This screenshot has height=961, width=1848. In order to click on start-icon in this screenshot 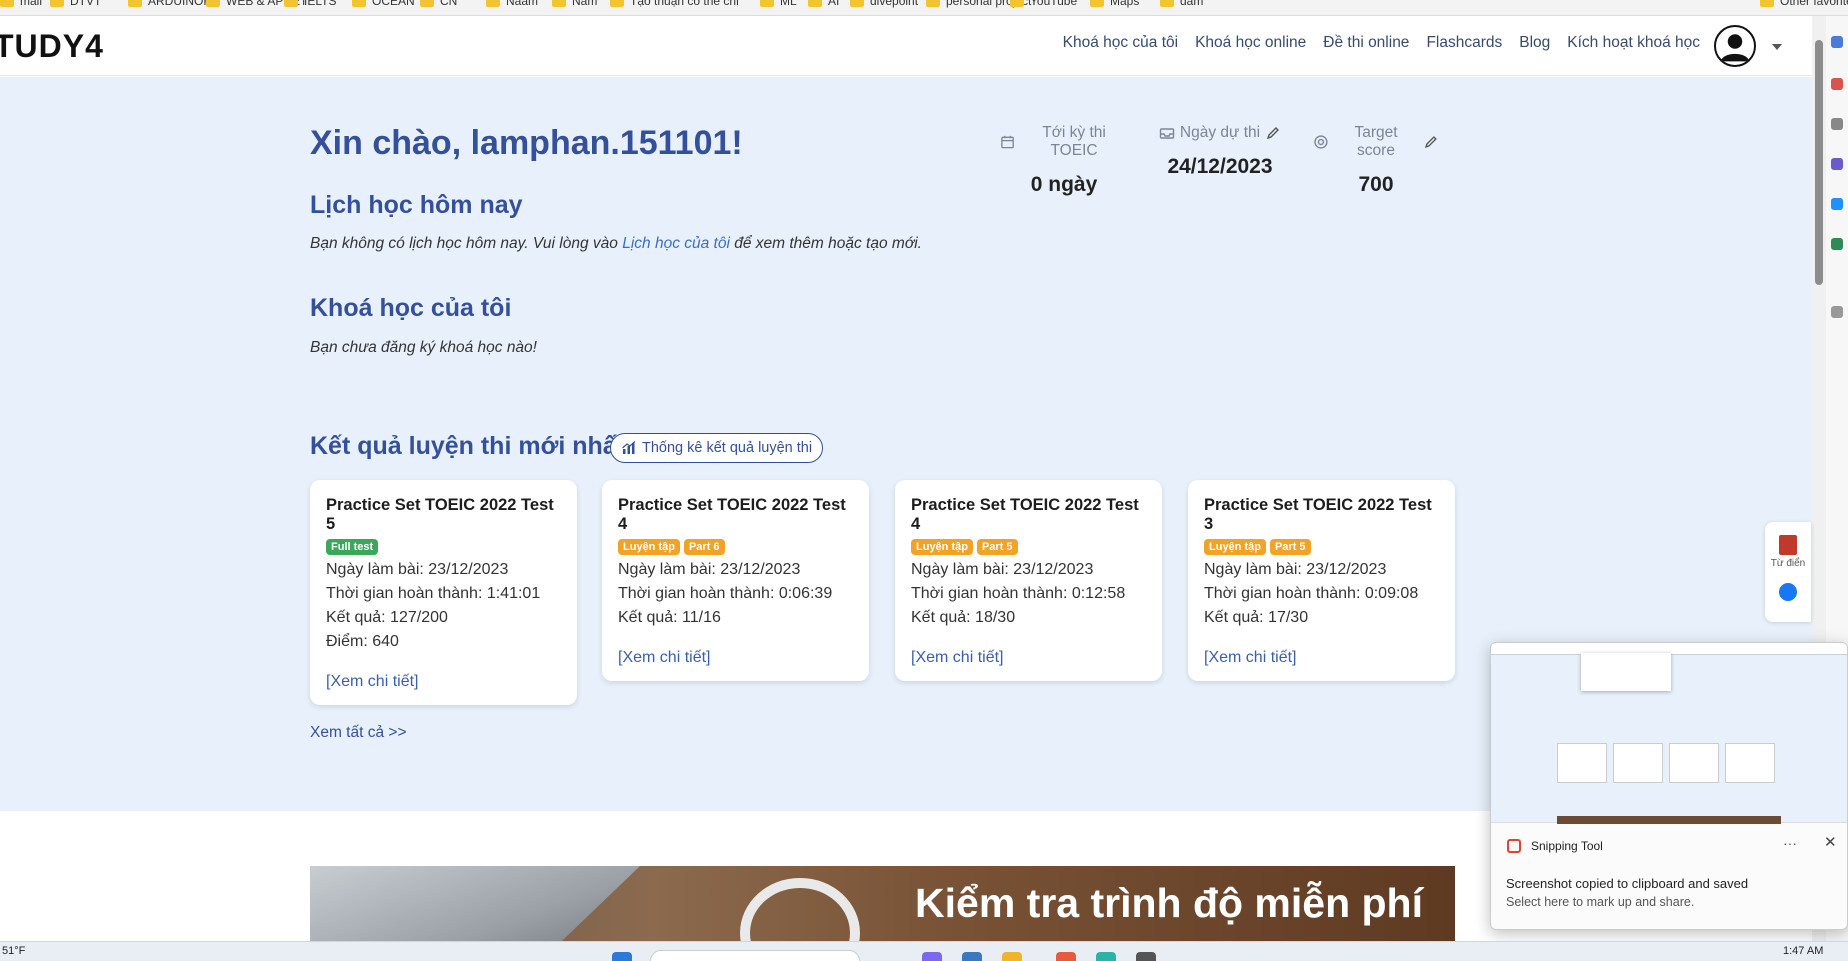, I will do `click(622, 956)`.